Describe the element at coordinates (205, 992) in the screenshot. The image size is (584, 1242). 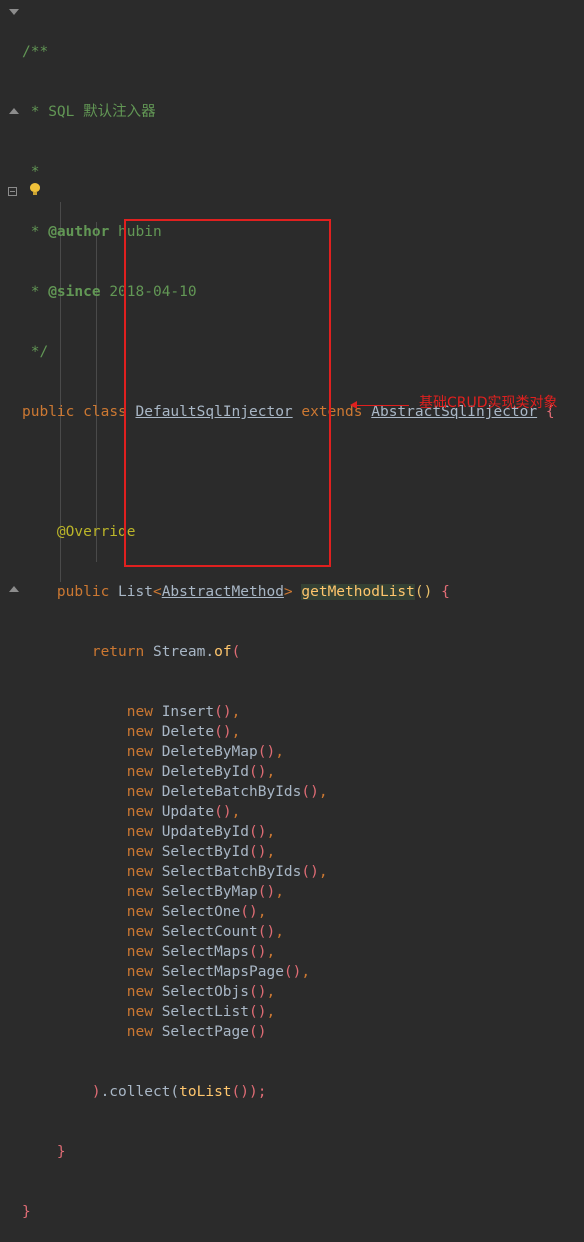
I see `method-class-name: SelectObjs` at that location.